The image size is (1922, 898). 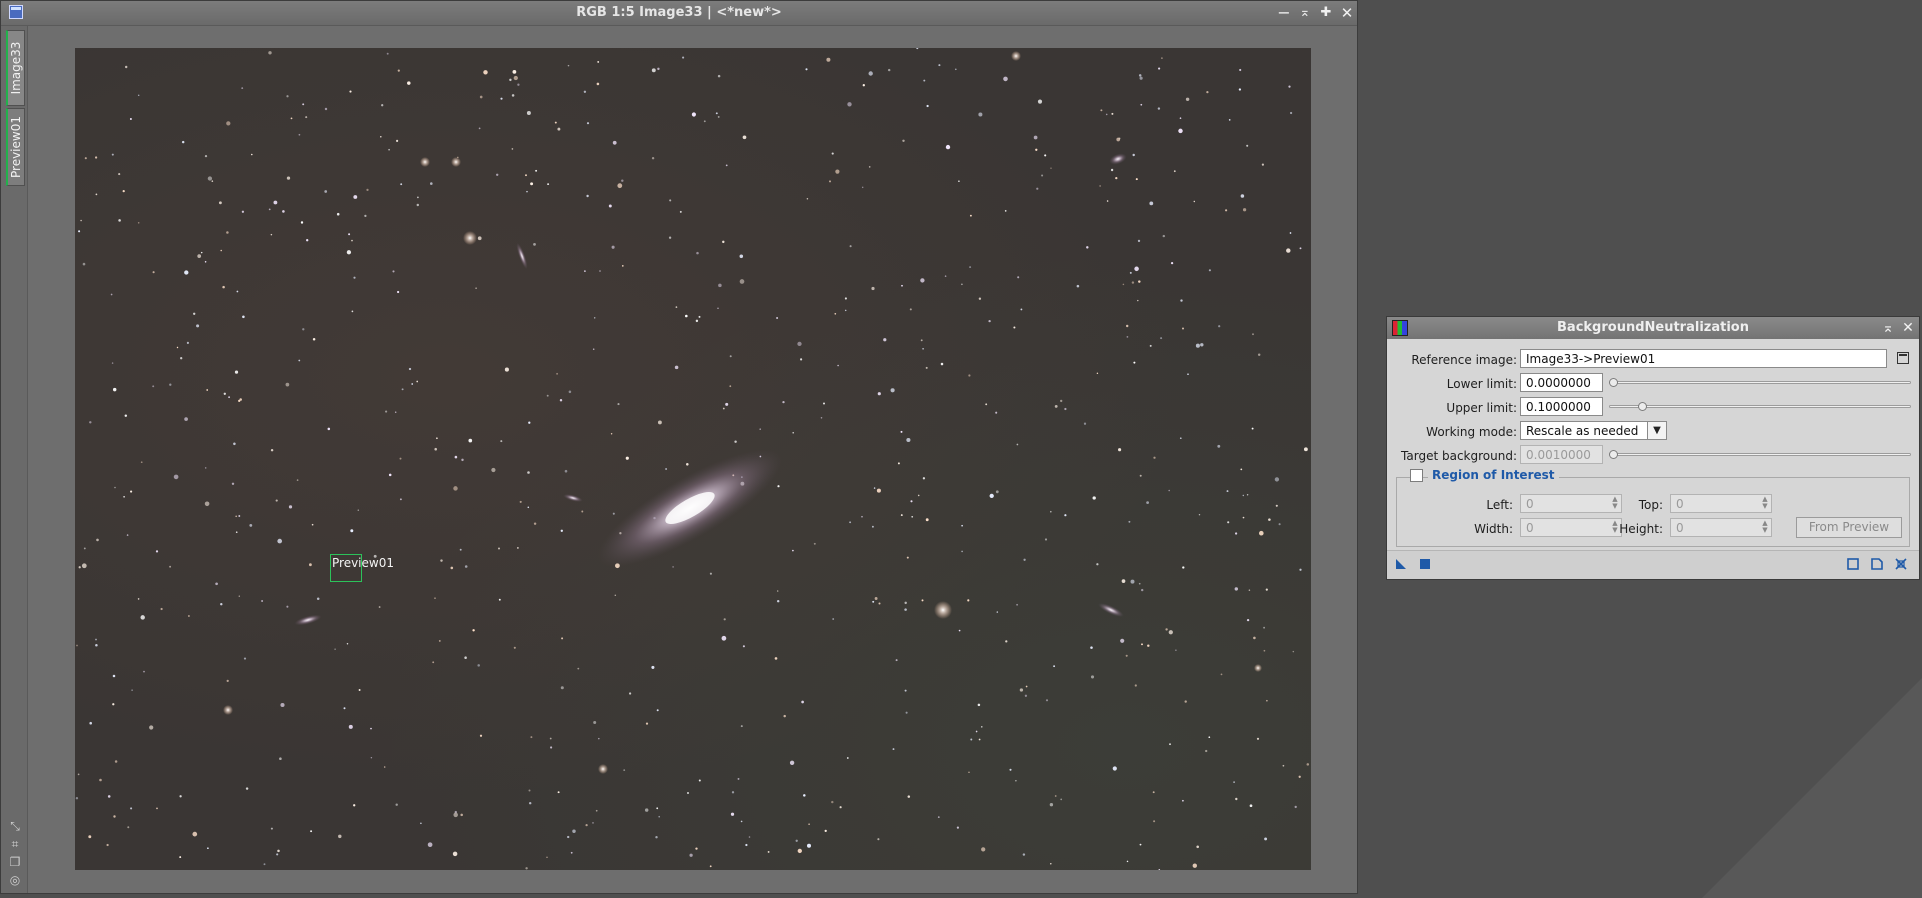 I want to click on arrow-diagonal-icon: ⤡, so click(x=15, y=826).